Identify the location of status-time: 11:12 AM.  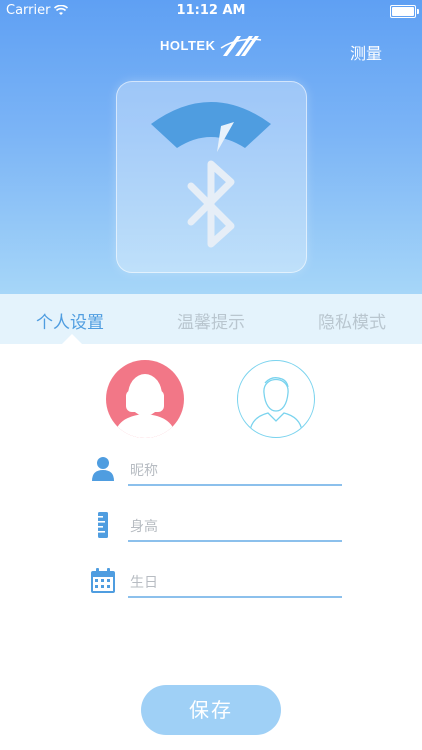
(211, 10).